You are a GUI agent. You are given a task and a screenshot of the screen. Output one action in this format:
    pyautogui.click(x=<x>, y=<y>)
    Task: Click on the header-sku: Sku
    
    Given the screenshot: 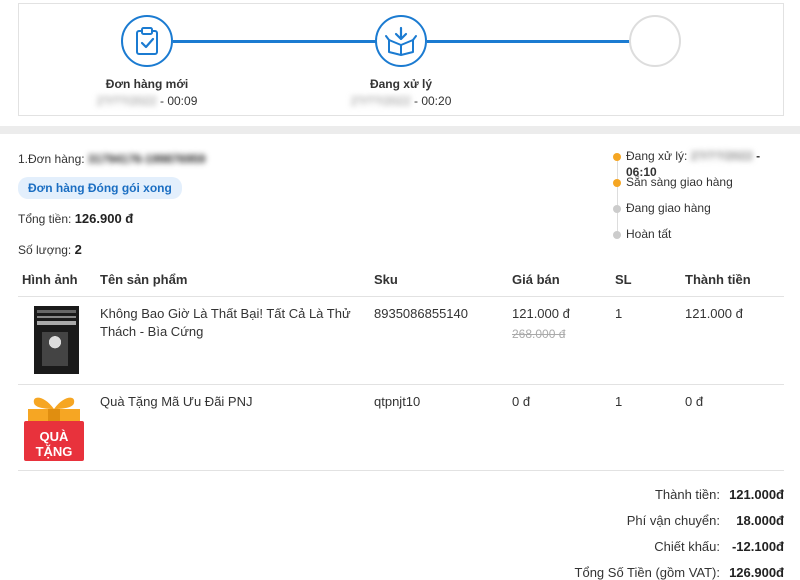 What is the action you would take?
    pyautogui.click(x=386, y=279)
    